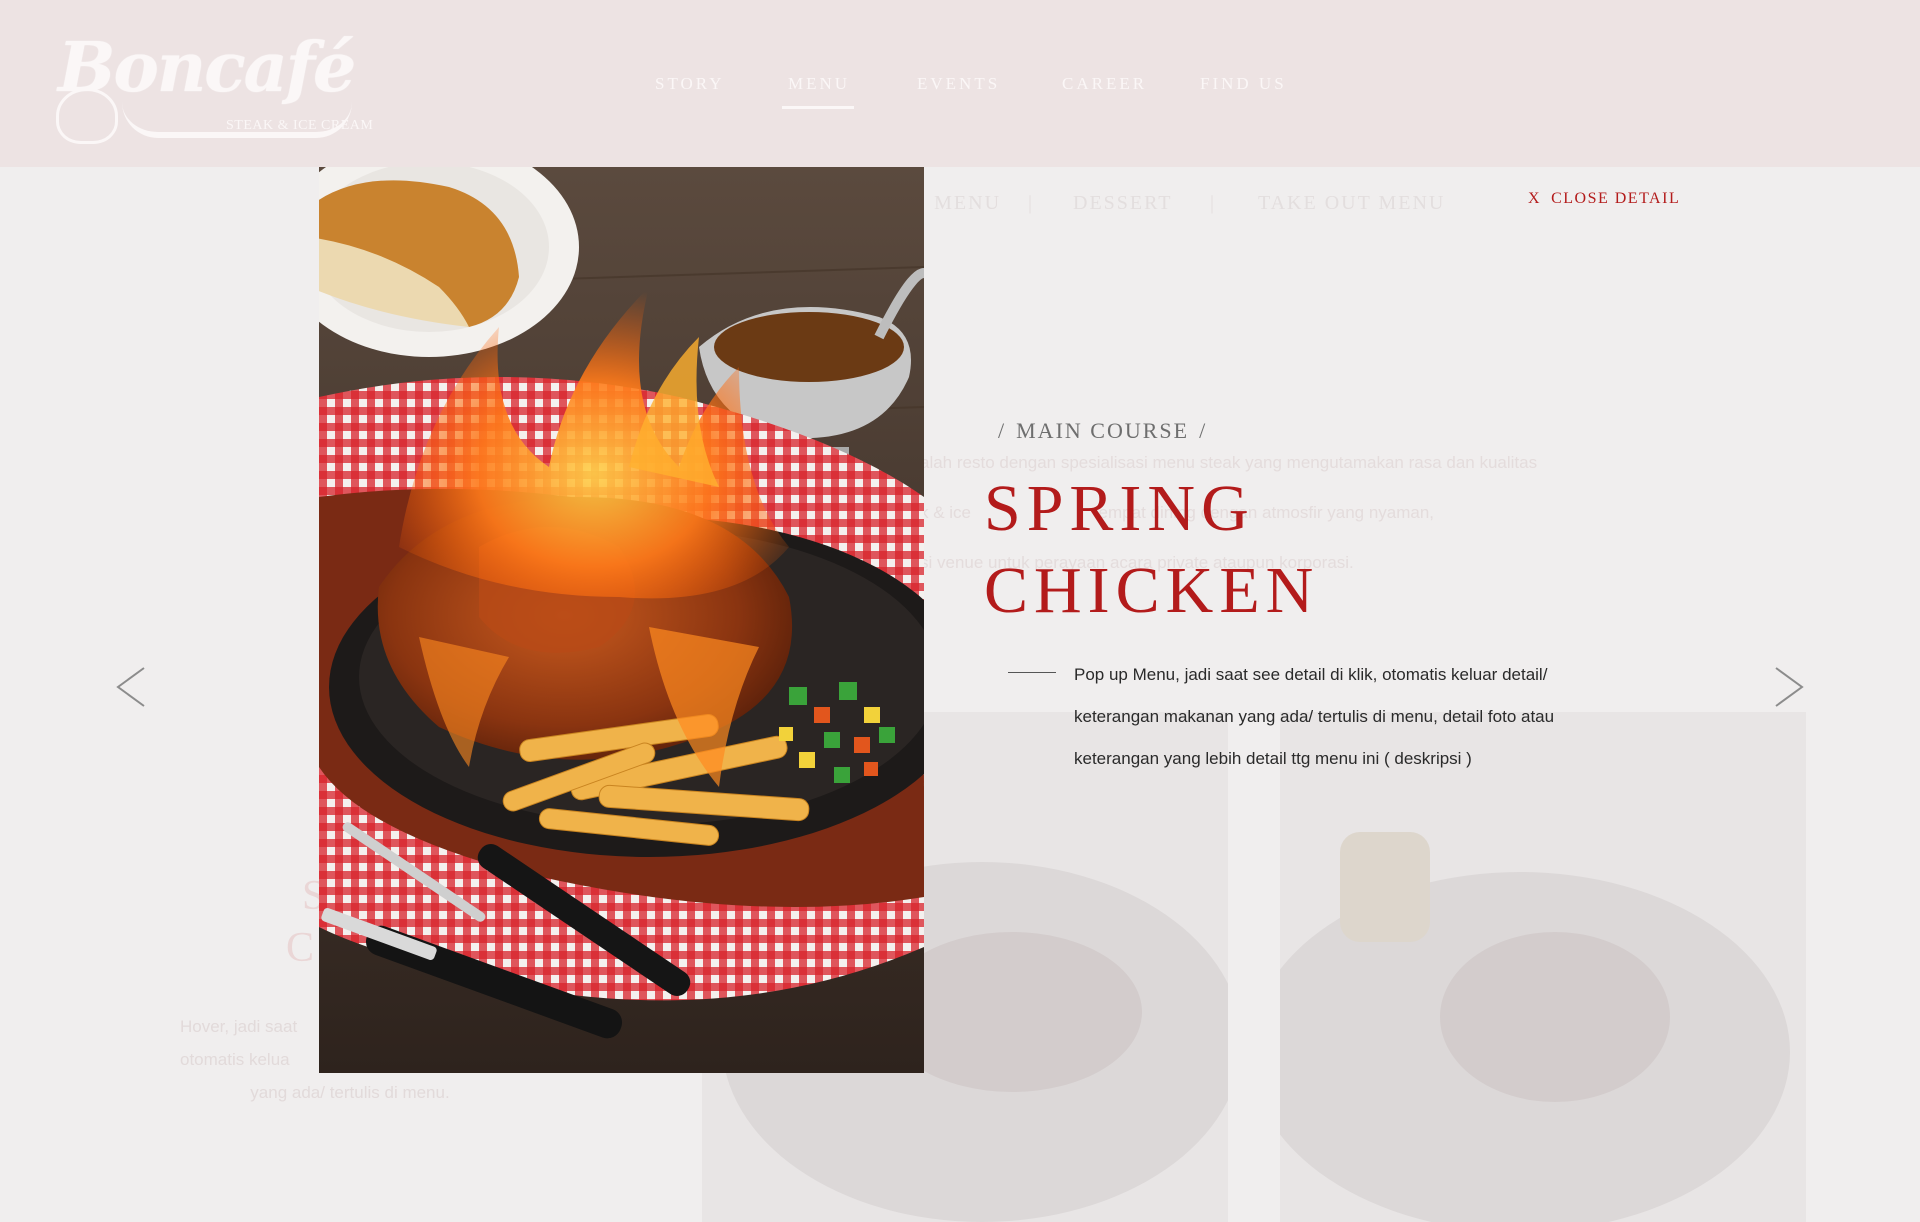 This screenshot has width=1920, height=1222. I want to click on dish-title: SPRING CHICKEN, so click(1234, 550).